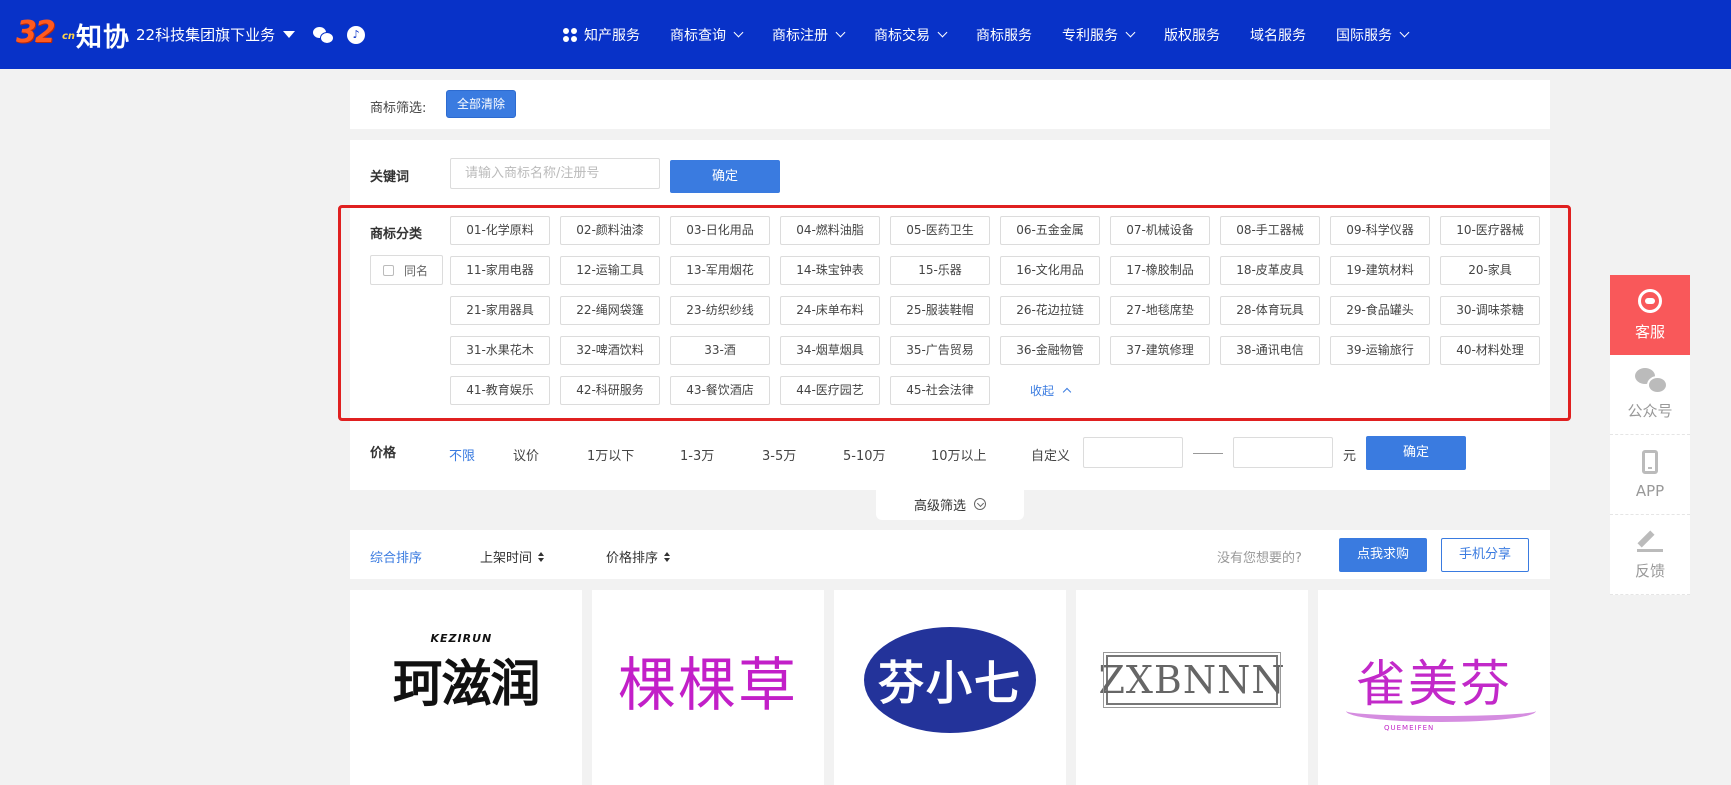 This screenshot has width=1731, height=785. Describe the element at coordinates (940, 310) in the screenshot. I see `category-item: 25-服装鞋帽` at that location.